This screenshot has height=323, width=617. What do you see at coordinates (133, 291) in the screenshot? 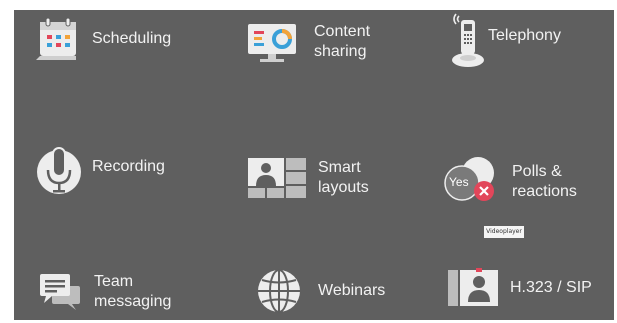
I see `feature-label: Team messaging` at bounding box center [133, 291].